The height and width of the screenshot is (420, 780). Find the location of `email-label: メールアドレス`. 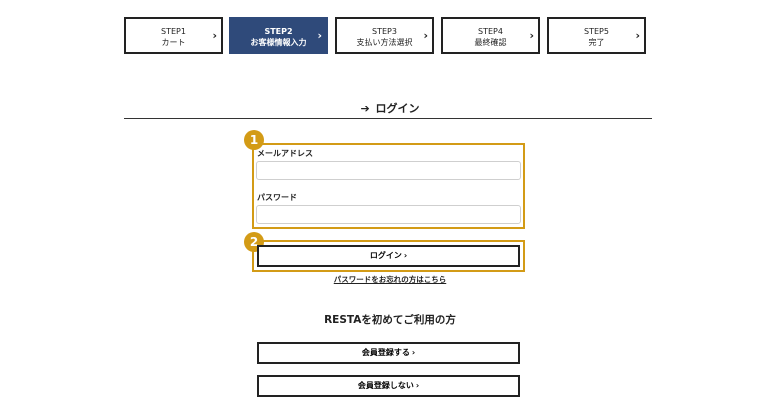

email-label: メールアドレス is located at coordinates (285, 153).